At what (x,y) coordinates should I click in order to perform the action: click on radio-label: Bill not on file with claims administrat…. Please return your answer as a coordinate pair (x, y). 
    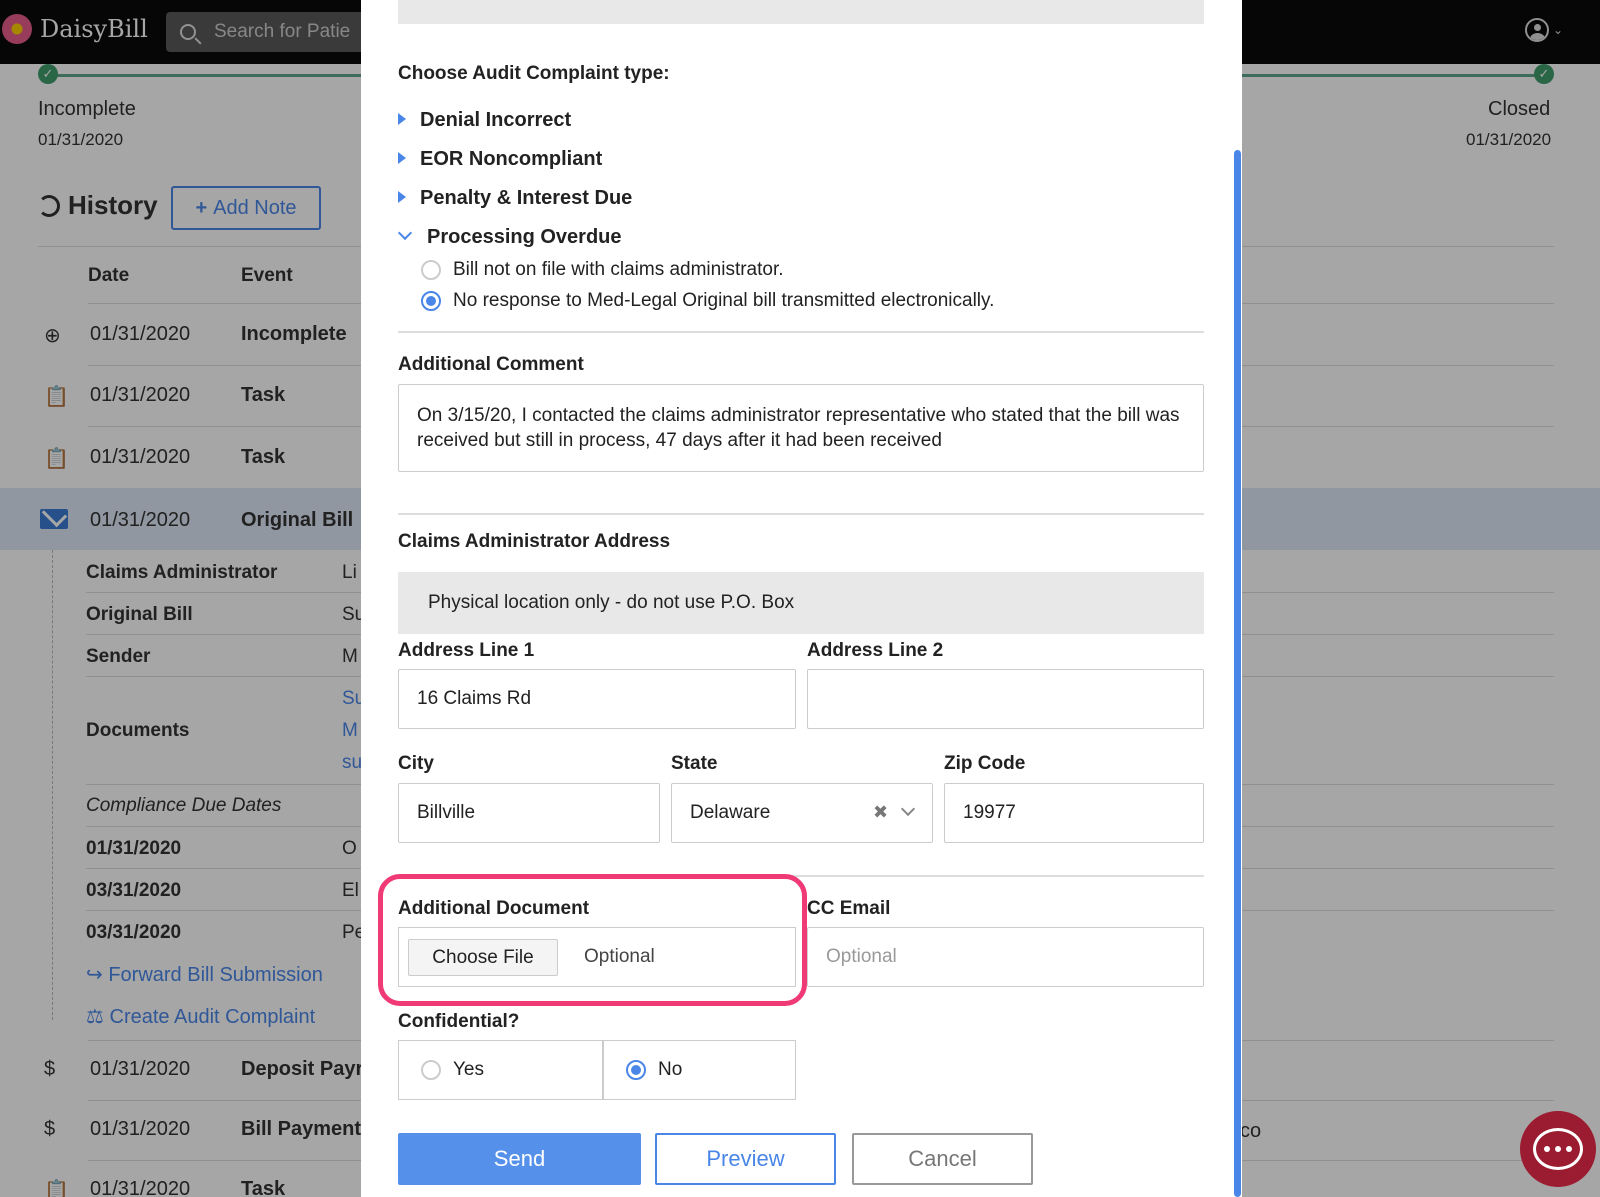
    Looking at the image, I should click on (618, 269).